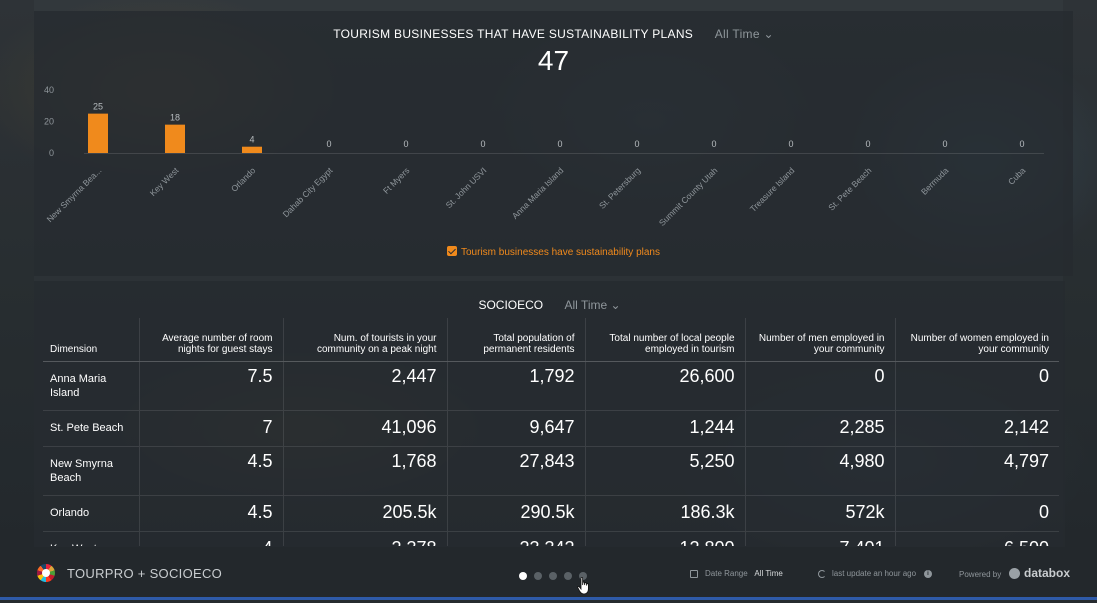 Image resolution: width=1097 pixels, height=603 pixels. What do you see at coordinates (91, 427) in the screenshot?
I see `row-dimension: St. Pete Beach` at bounding box center [91, 427].